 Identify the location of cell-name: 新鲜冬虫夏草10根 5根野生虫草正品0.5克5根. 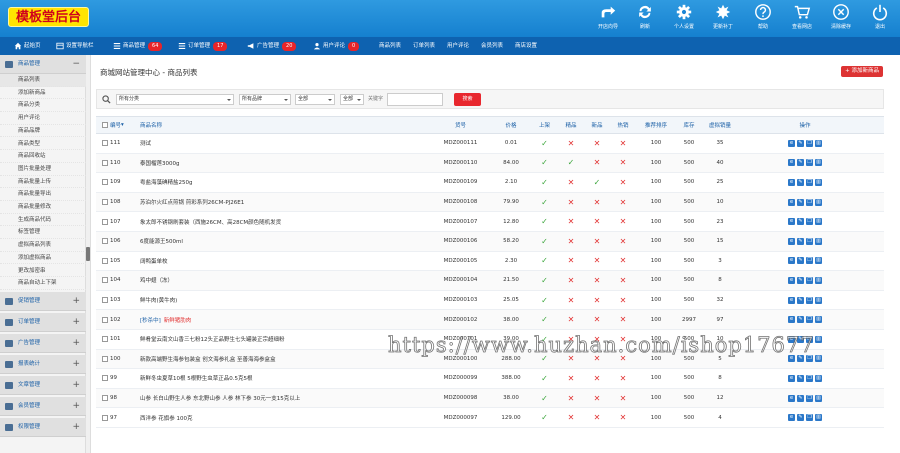
(285, 378).